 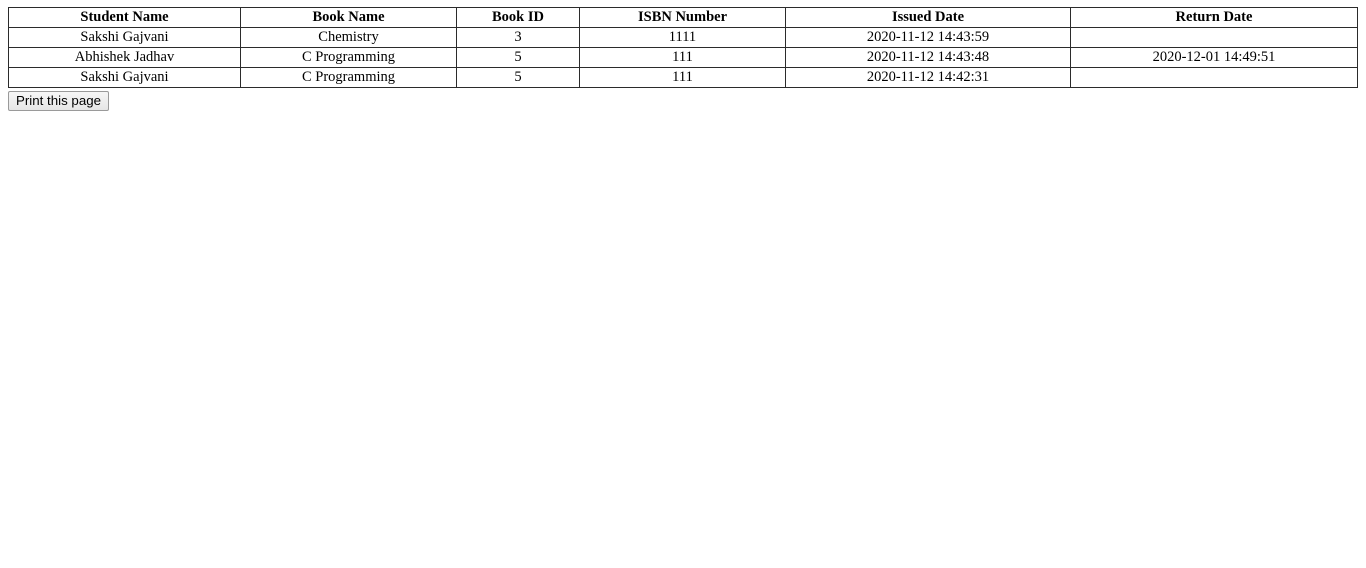 I want to click on cell-return-date: 2020-12-01 14:49:51, so click(x=1214, y=57).